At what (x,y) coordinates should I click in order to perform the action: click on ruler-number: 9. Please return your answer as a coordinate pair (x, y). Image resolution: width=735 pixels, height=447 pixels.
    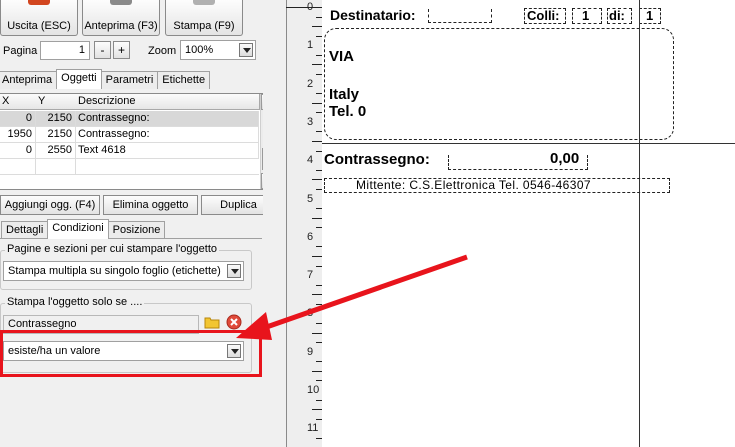
    Looking at the image, I should click on (310, 351).